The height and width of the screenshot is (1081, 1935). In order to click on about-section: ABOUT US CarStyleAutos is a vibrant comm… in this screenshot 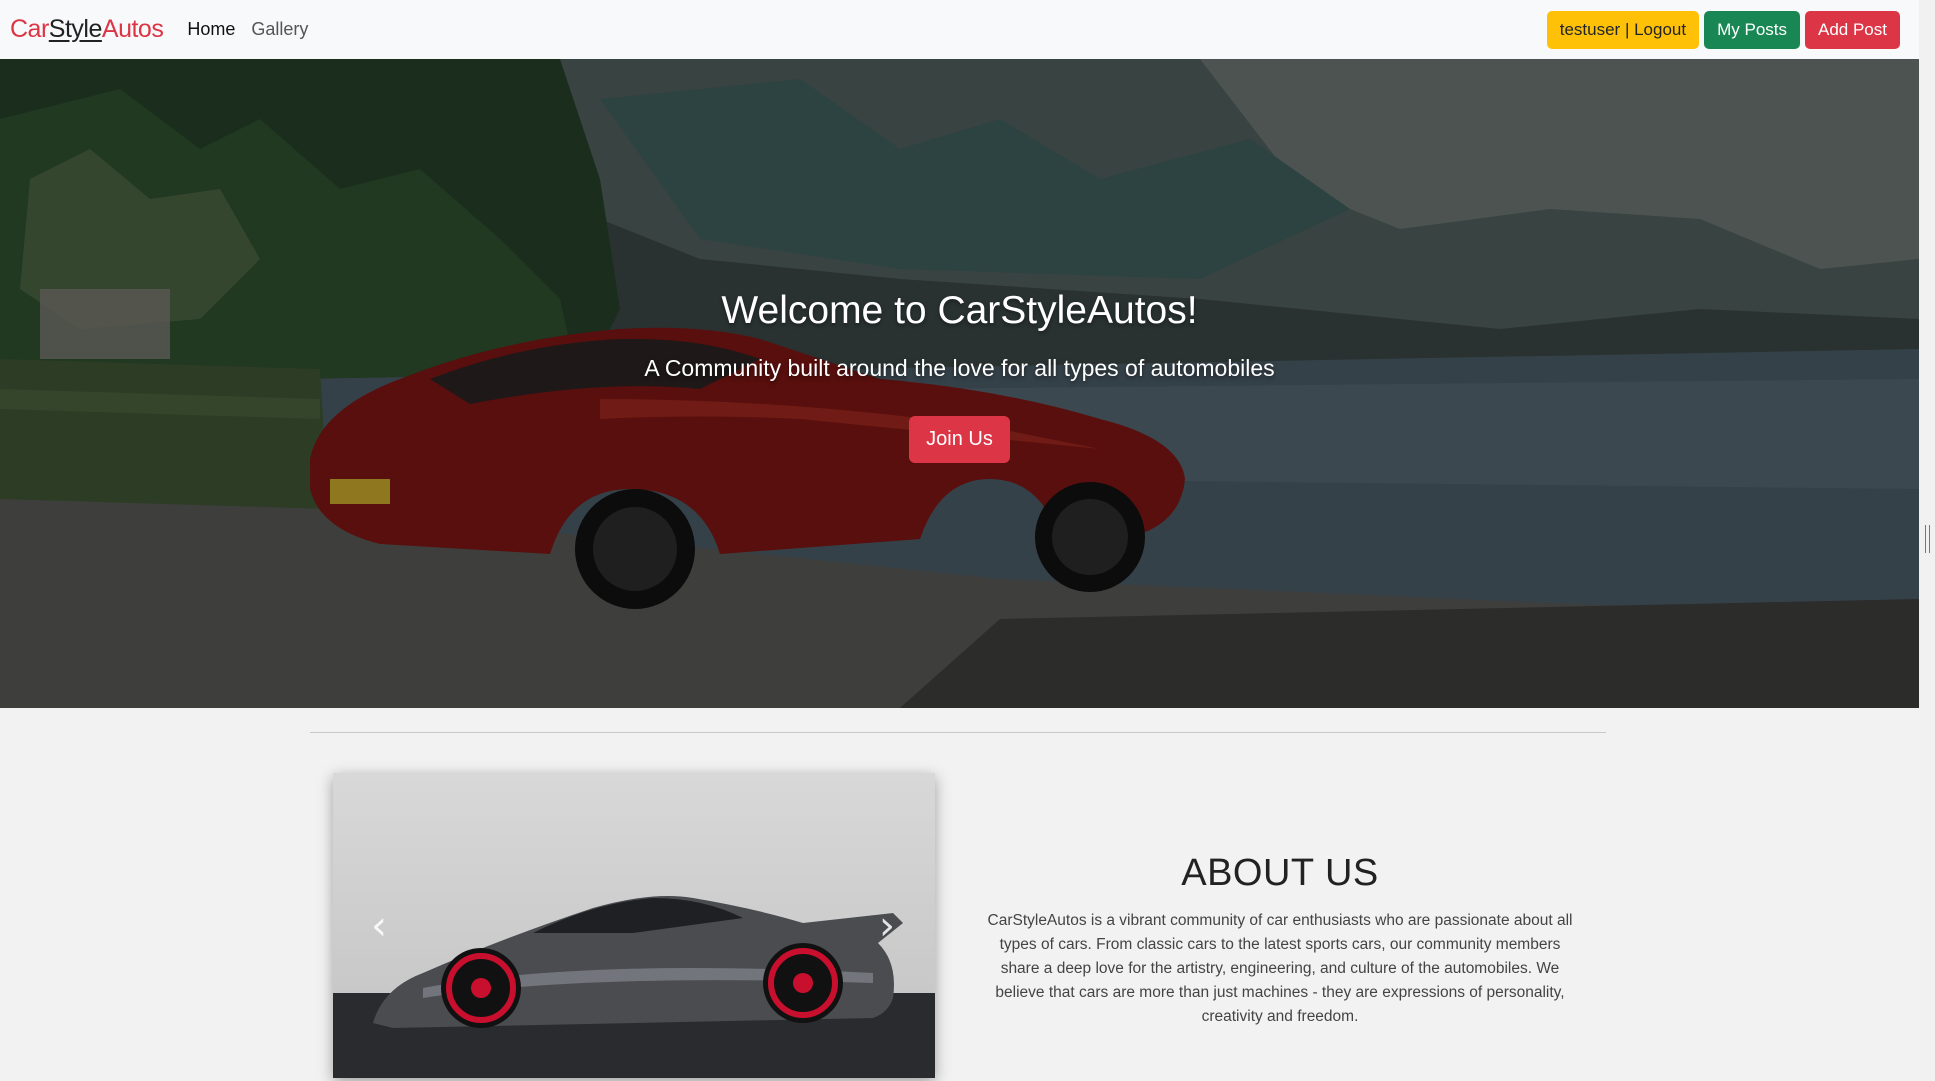, I will do `click(1280, 940)`.